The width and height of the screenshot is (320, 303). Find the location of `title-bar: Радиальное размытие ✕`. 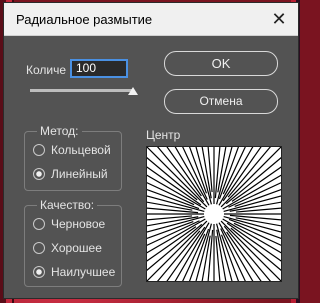

title-bar: Радиальное размытие ✕ is located at coordinates (151, 19).